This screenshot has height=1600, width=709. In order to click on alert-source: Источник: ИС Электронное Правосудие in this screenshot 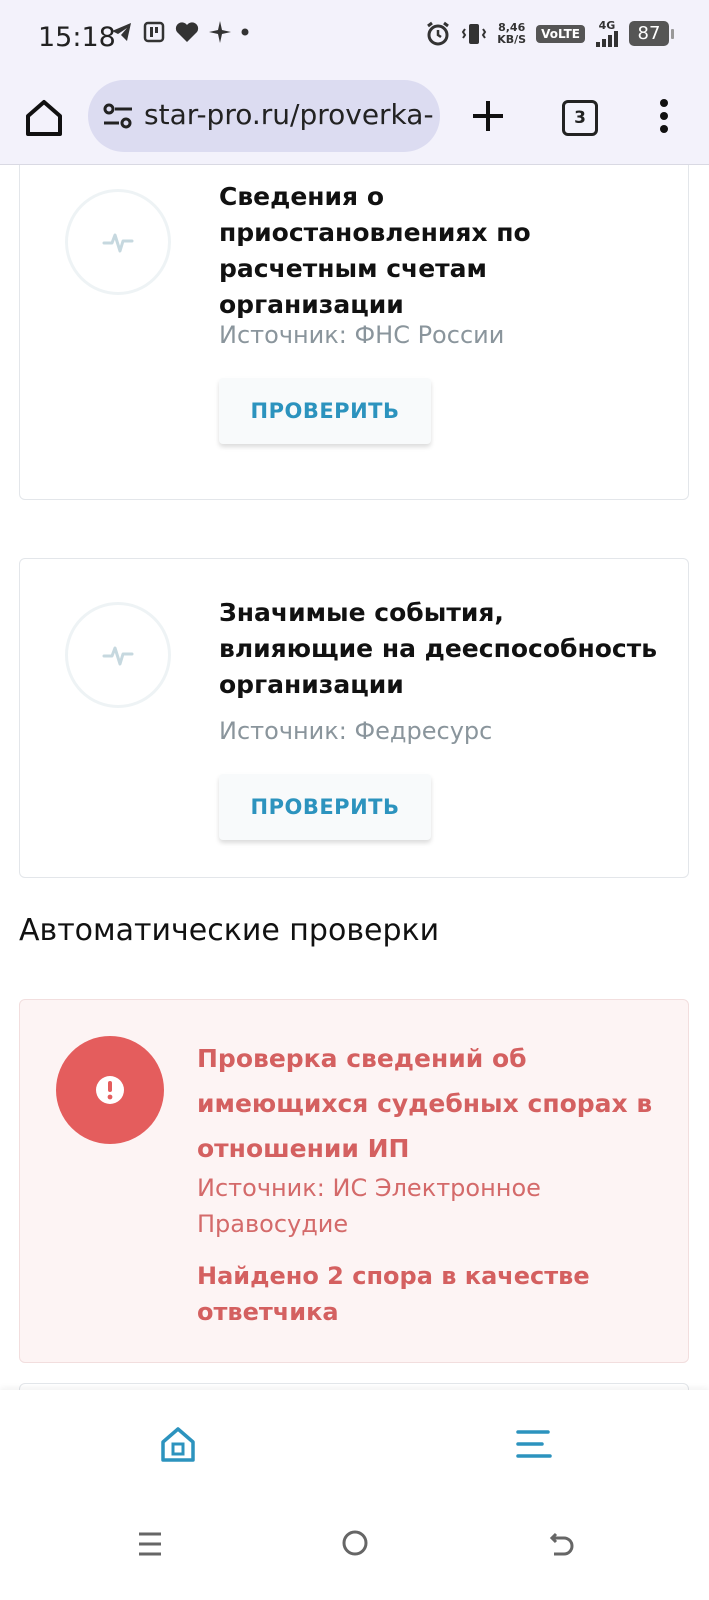, I will do `click(369, 1206)`.